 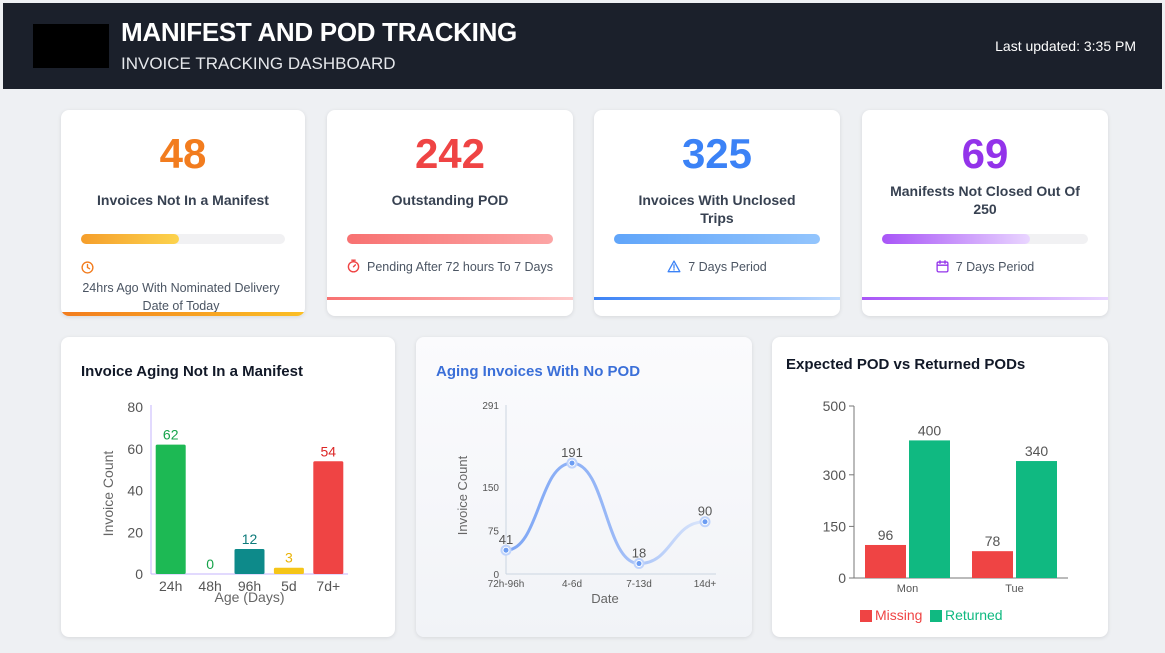 What do you see at coordinates (1014, 589) in the screenshot?
I see `x-tick-label: Tue` at bounding box center [1014, 589].